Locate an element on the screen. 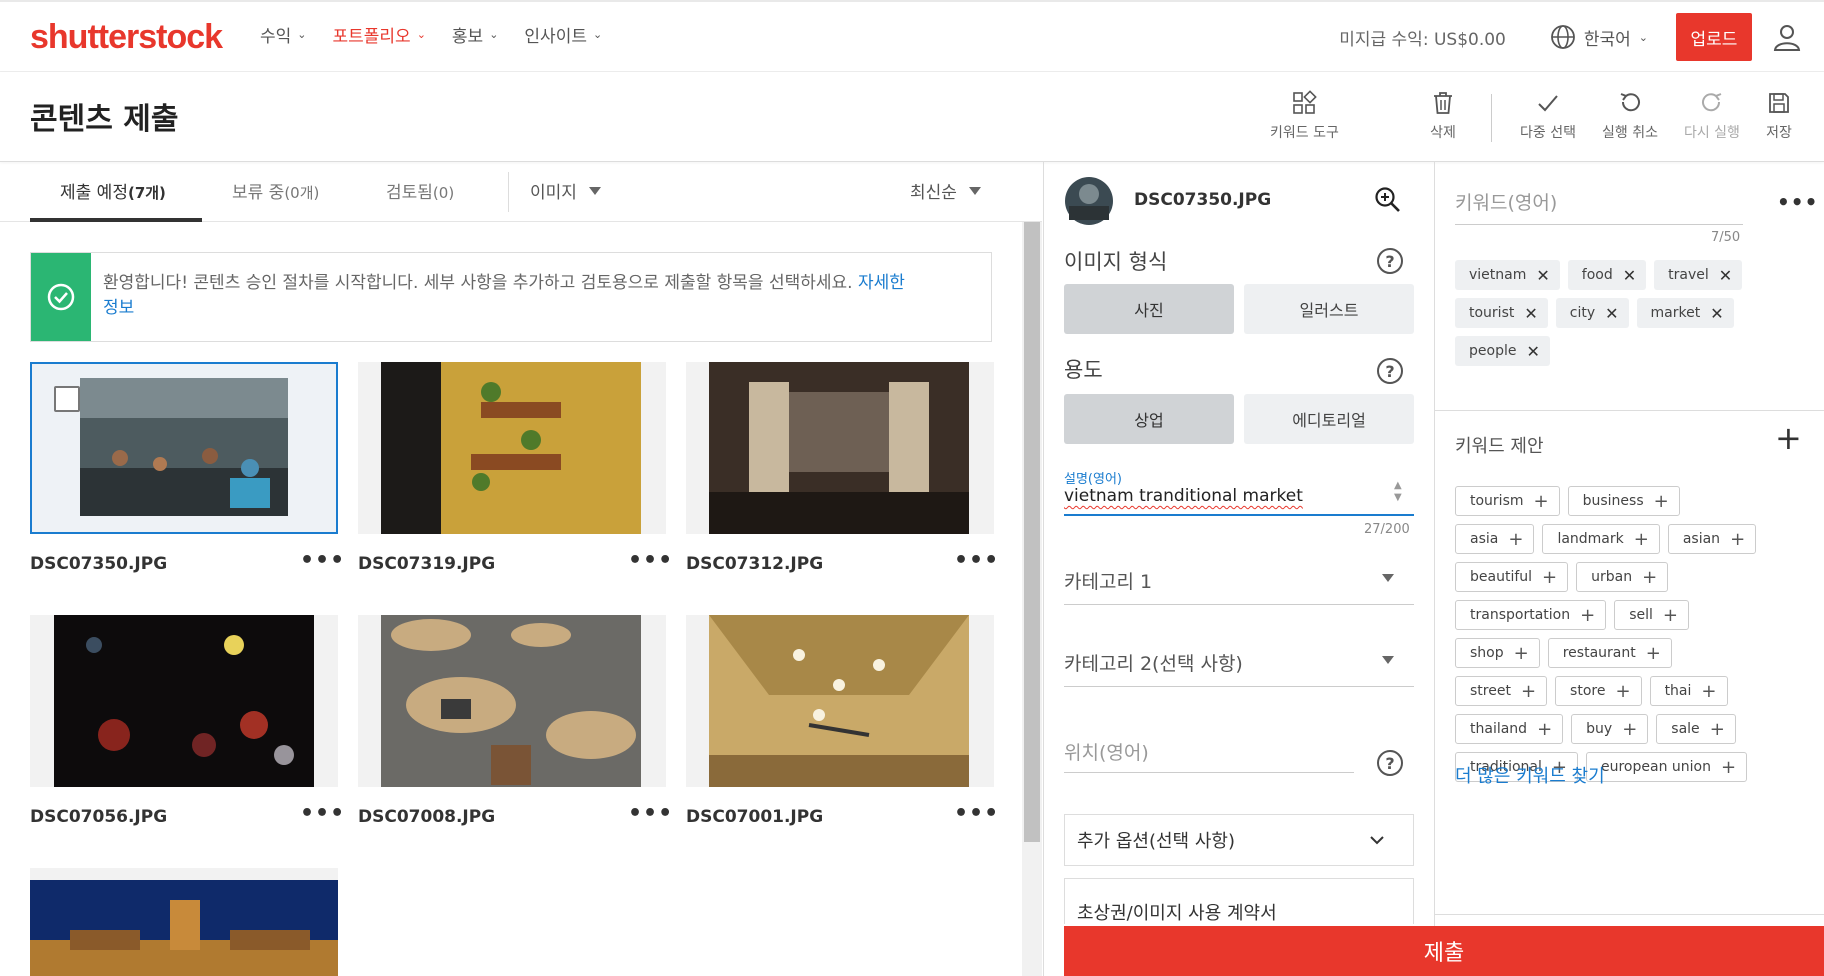 This screenshot has height=976, width=1824. nav-portfolio: 포트폴리오 ⌄ is located at coordinates (379, 34).